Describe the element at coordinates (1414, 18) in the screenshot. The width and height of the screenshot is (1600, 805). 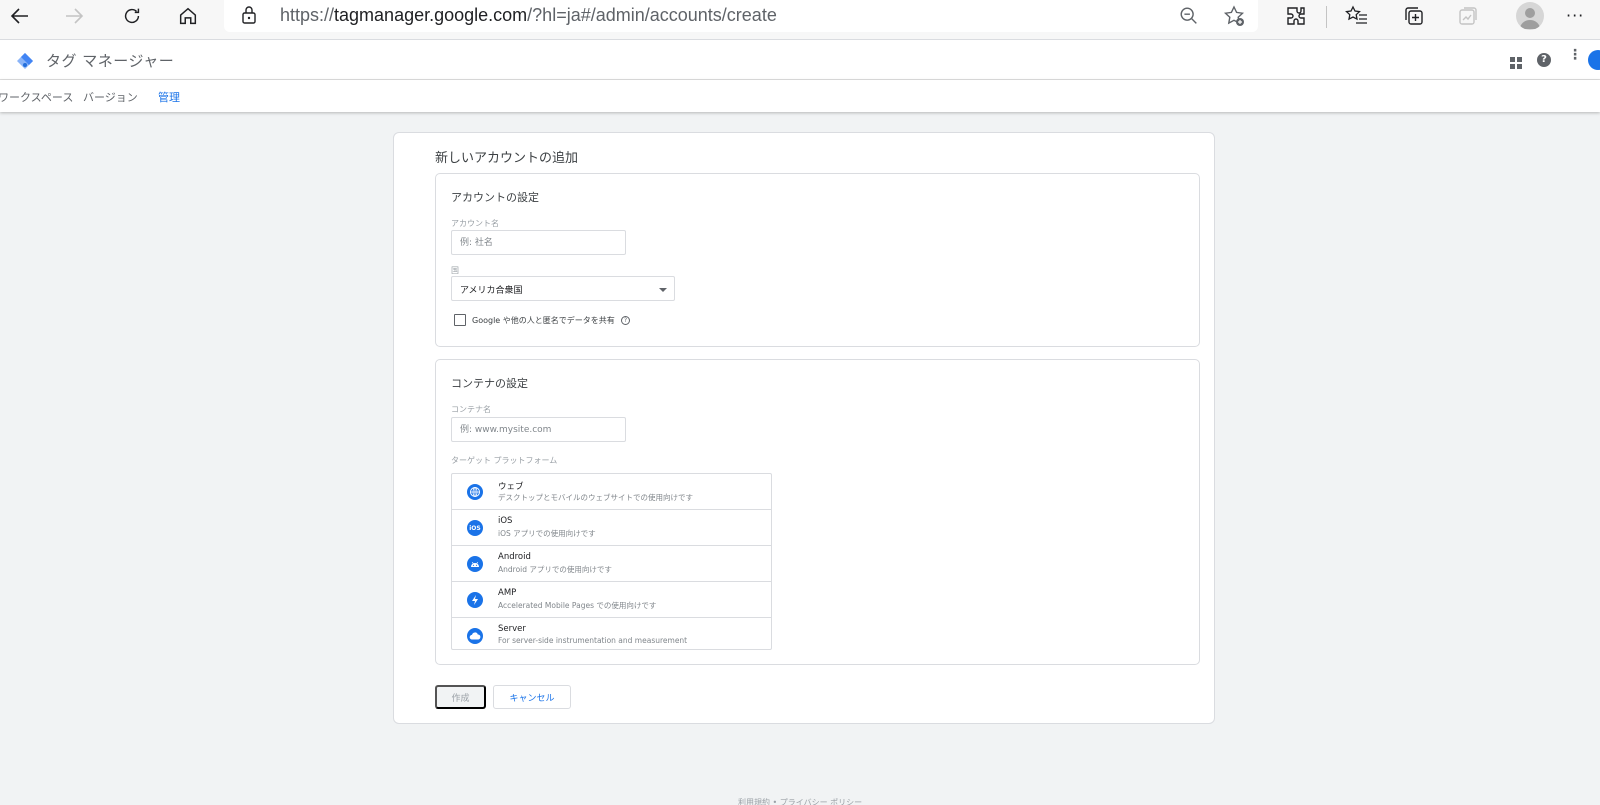
I see `collections-icon` at that location.